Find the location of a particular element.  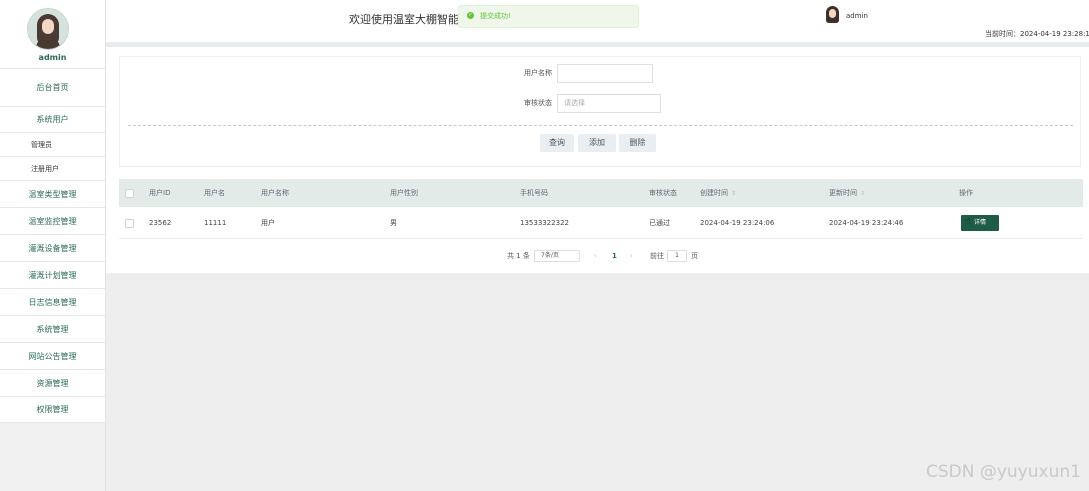

delete-button: 删除 is located at coordinates (637, 143).